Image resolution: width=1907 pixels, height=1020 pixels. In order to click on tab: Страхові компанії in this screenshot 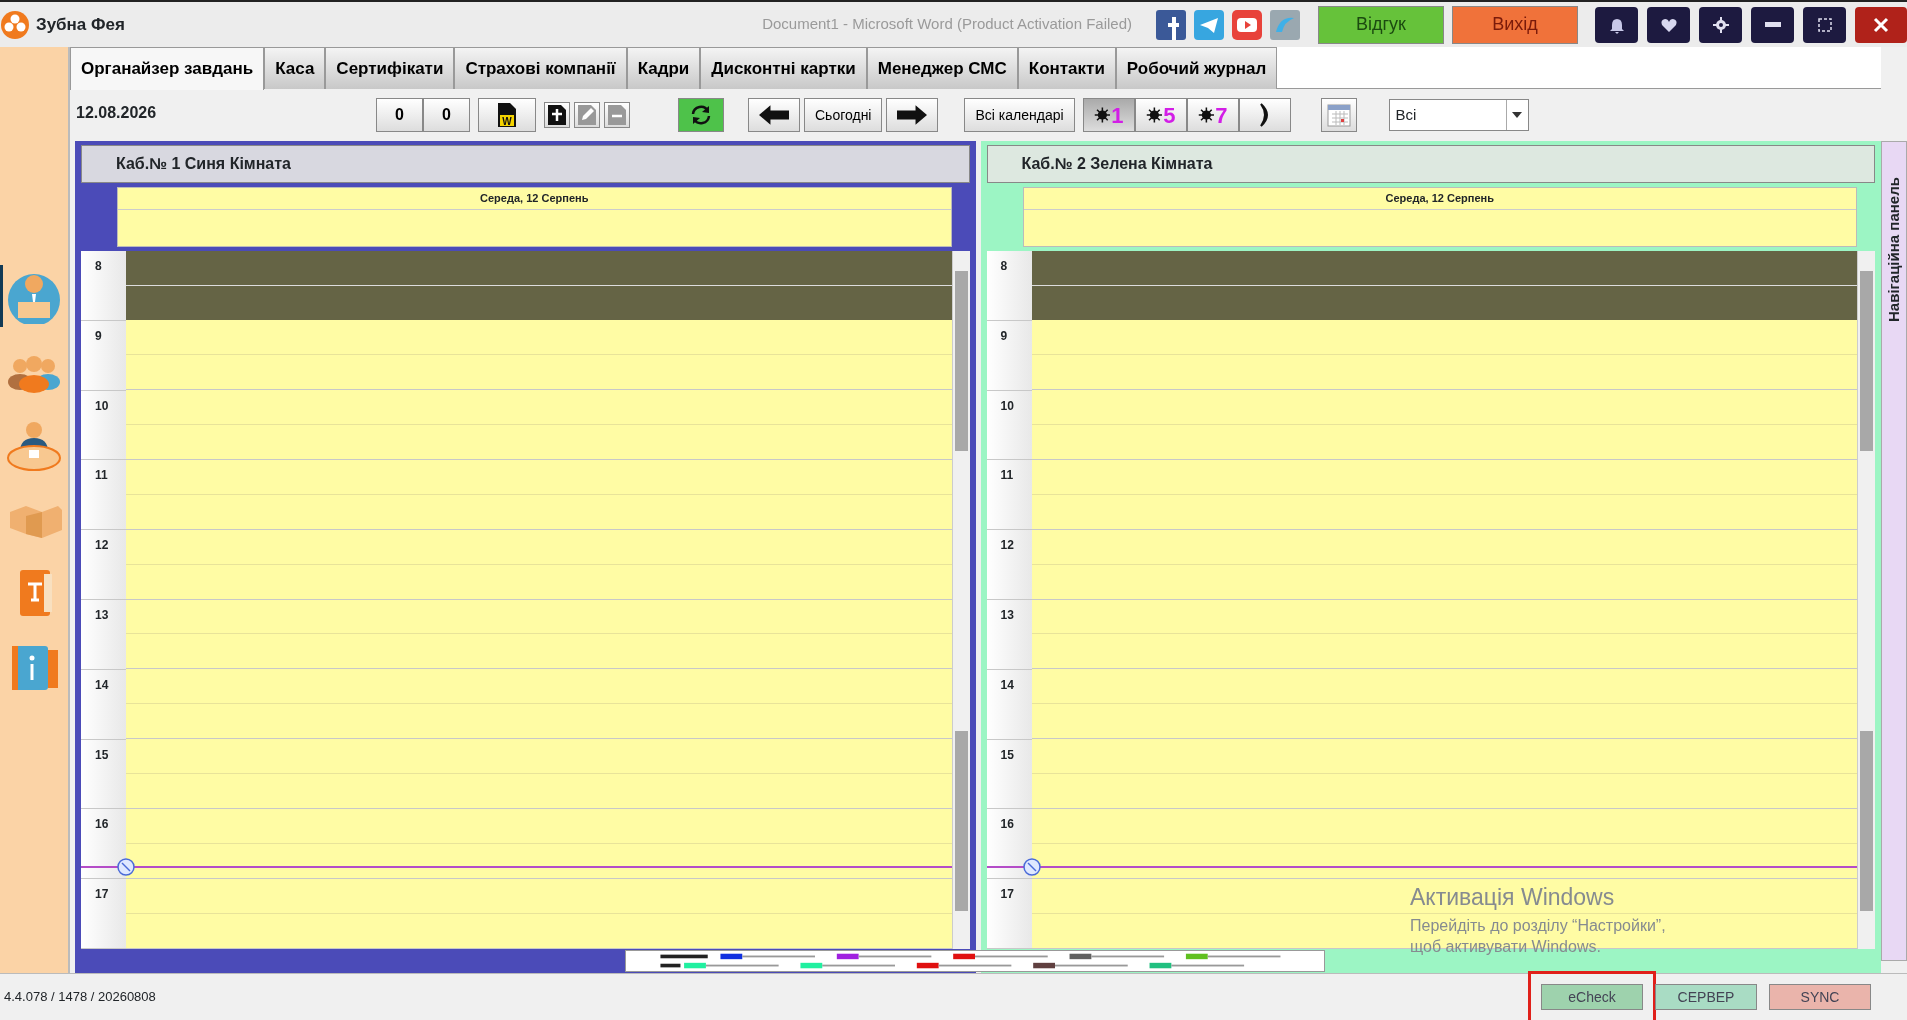, I will do `click(540, 68)`.